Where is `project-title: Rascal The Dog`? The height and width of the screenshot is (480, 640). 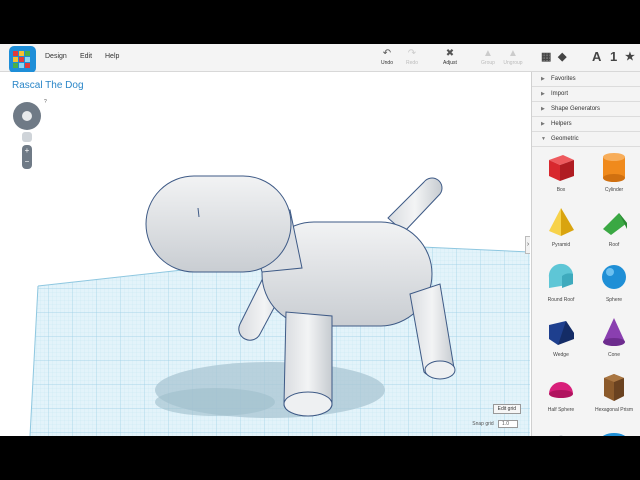
project-title: Rascal The Dog is located at coordinates (48, 85).